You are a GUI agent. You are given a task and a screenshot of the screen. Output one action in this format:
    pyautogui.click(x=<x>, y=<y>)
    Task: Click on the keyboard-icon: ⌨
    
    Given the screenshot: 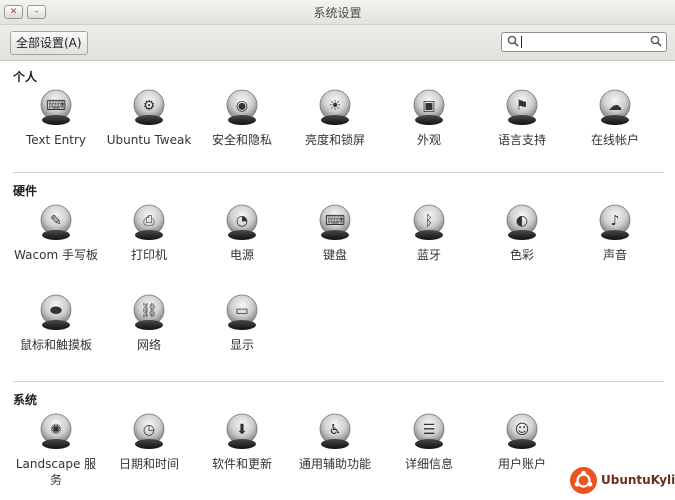 What is the action you would take?
    pyautogui.click(x=335, y=222)
    